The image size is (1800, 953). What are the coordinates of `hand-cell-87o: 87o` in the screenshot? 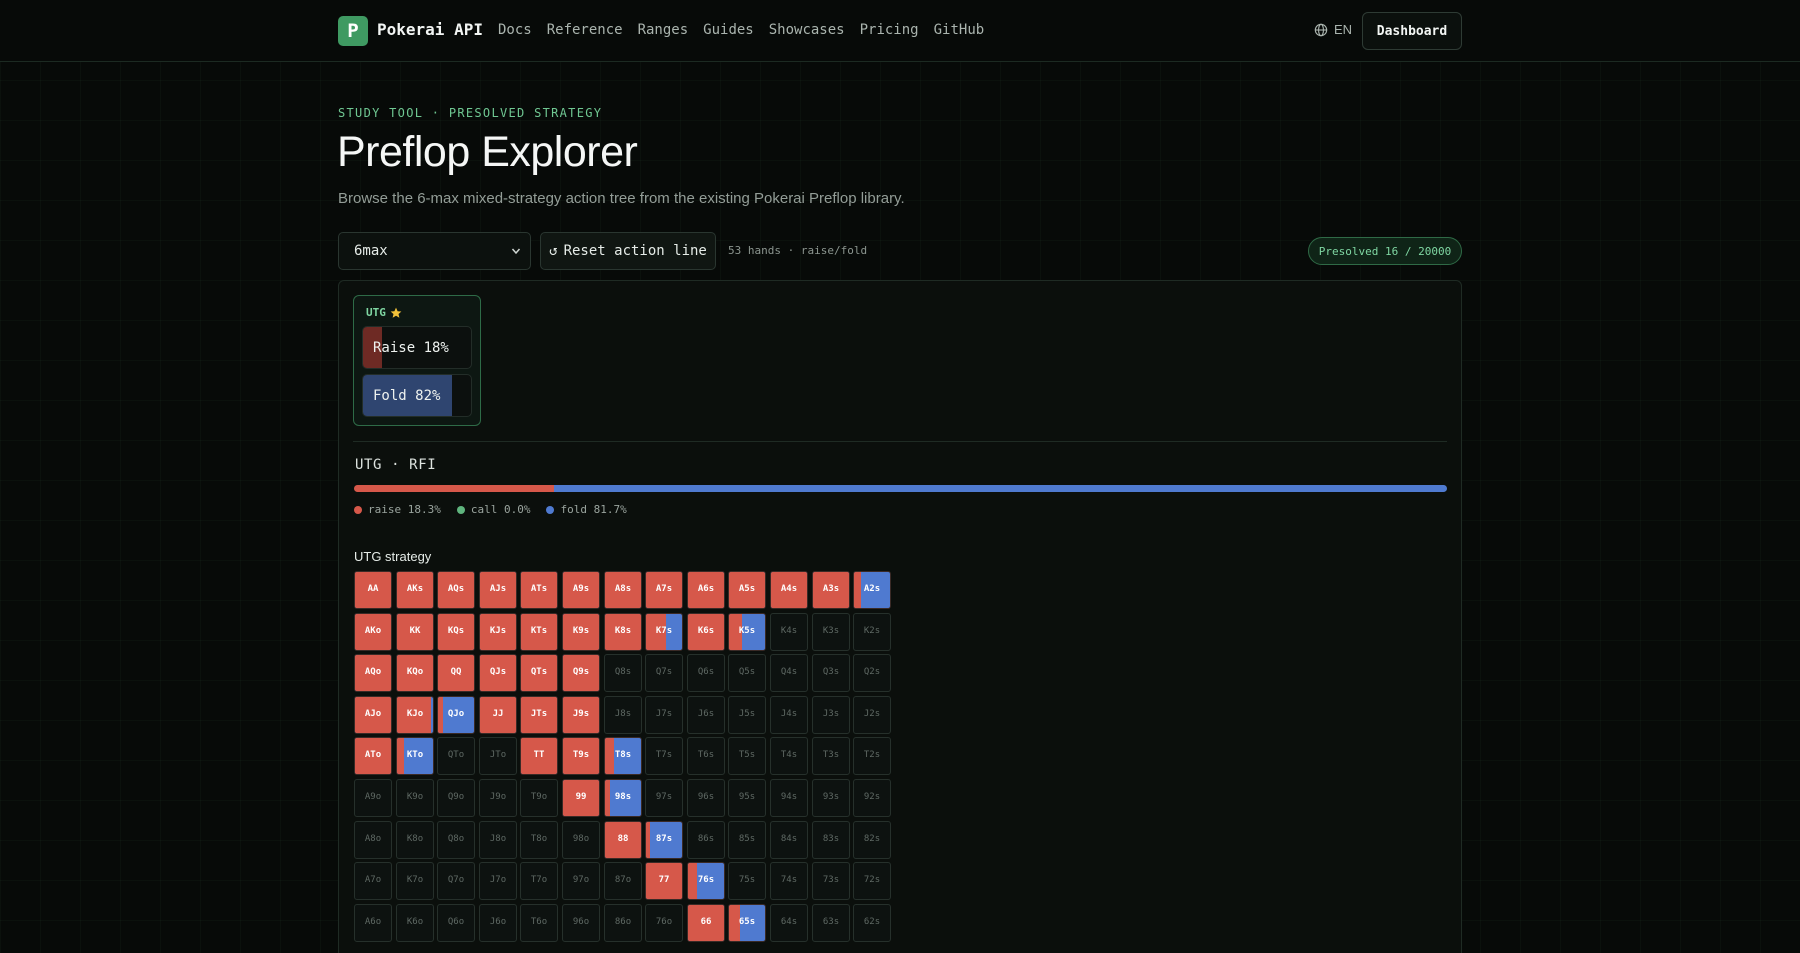 It's located at (623, 881).